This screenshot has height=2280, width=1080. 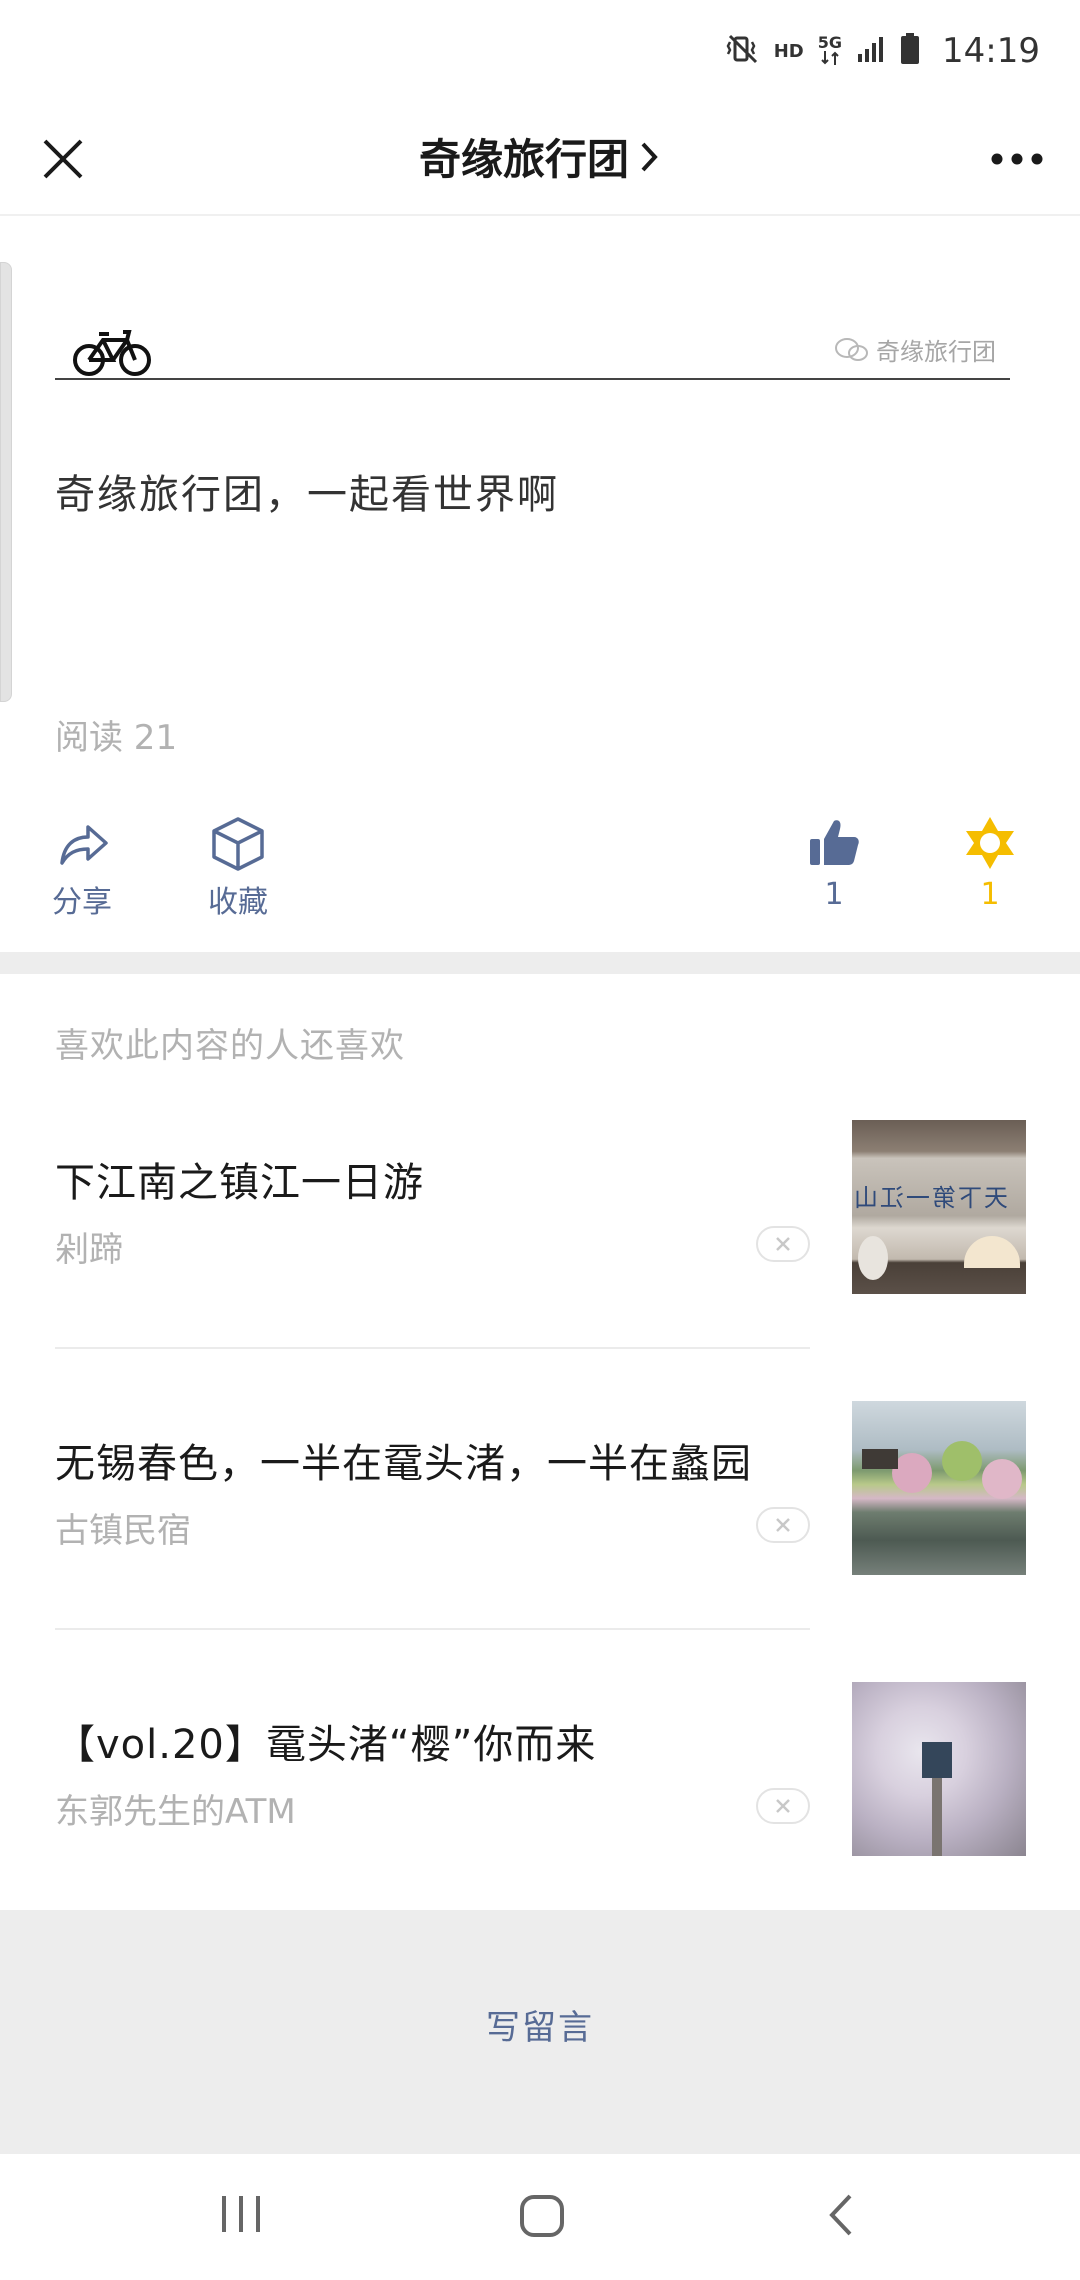 I want to click on account-title-link: 奇缘旅行团, so click(x=540, y=156).